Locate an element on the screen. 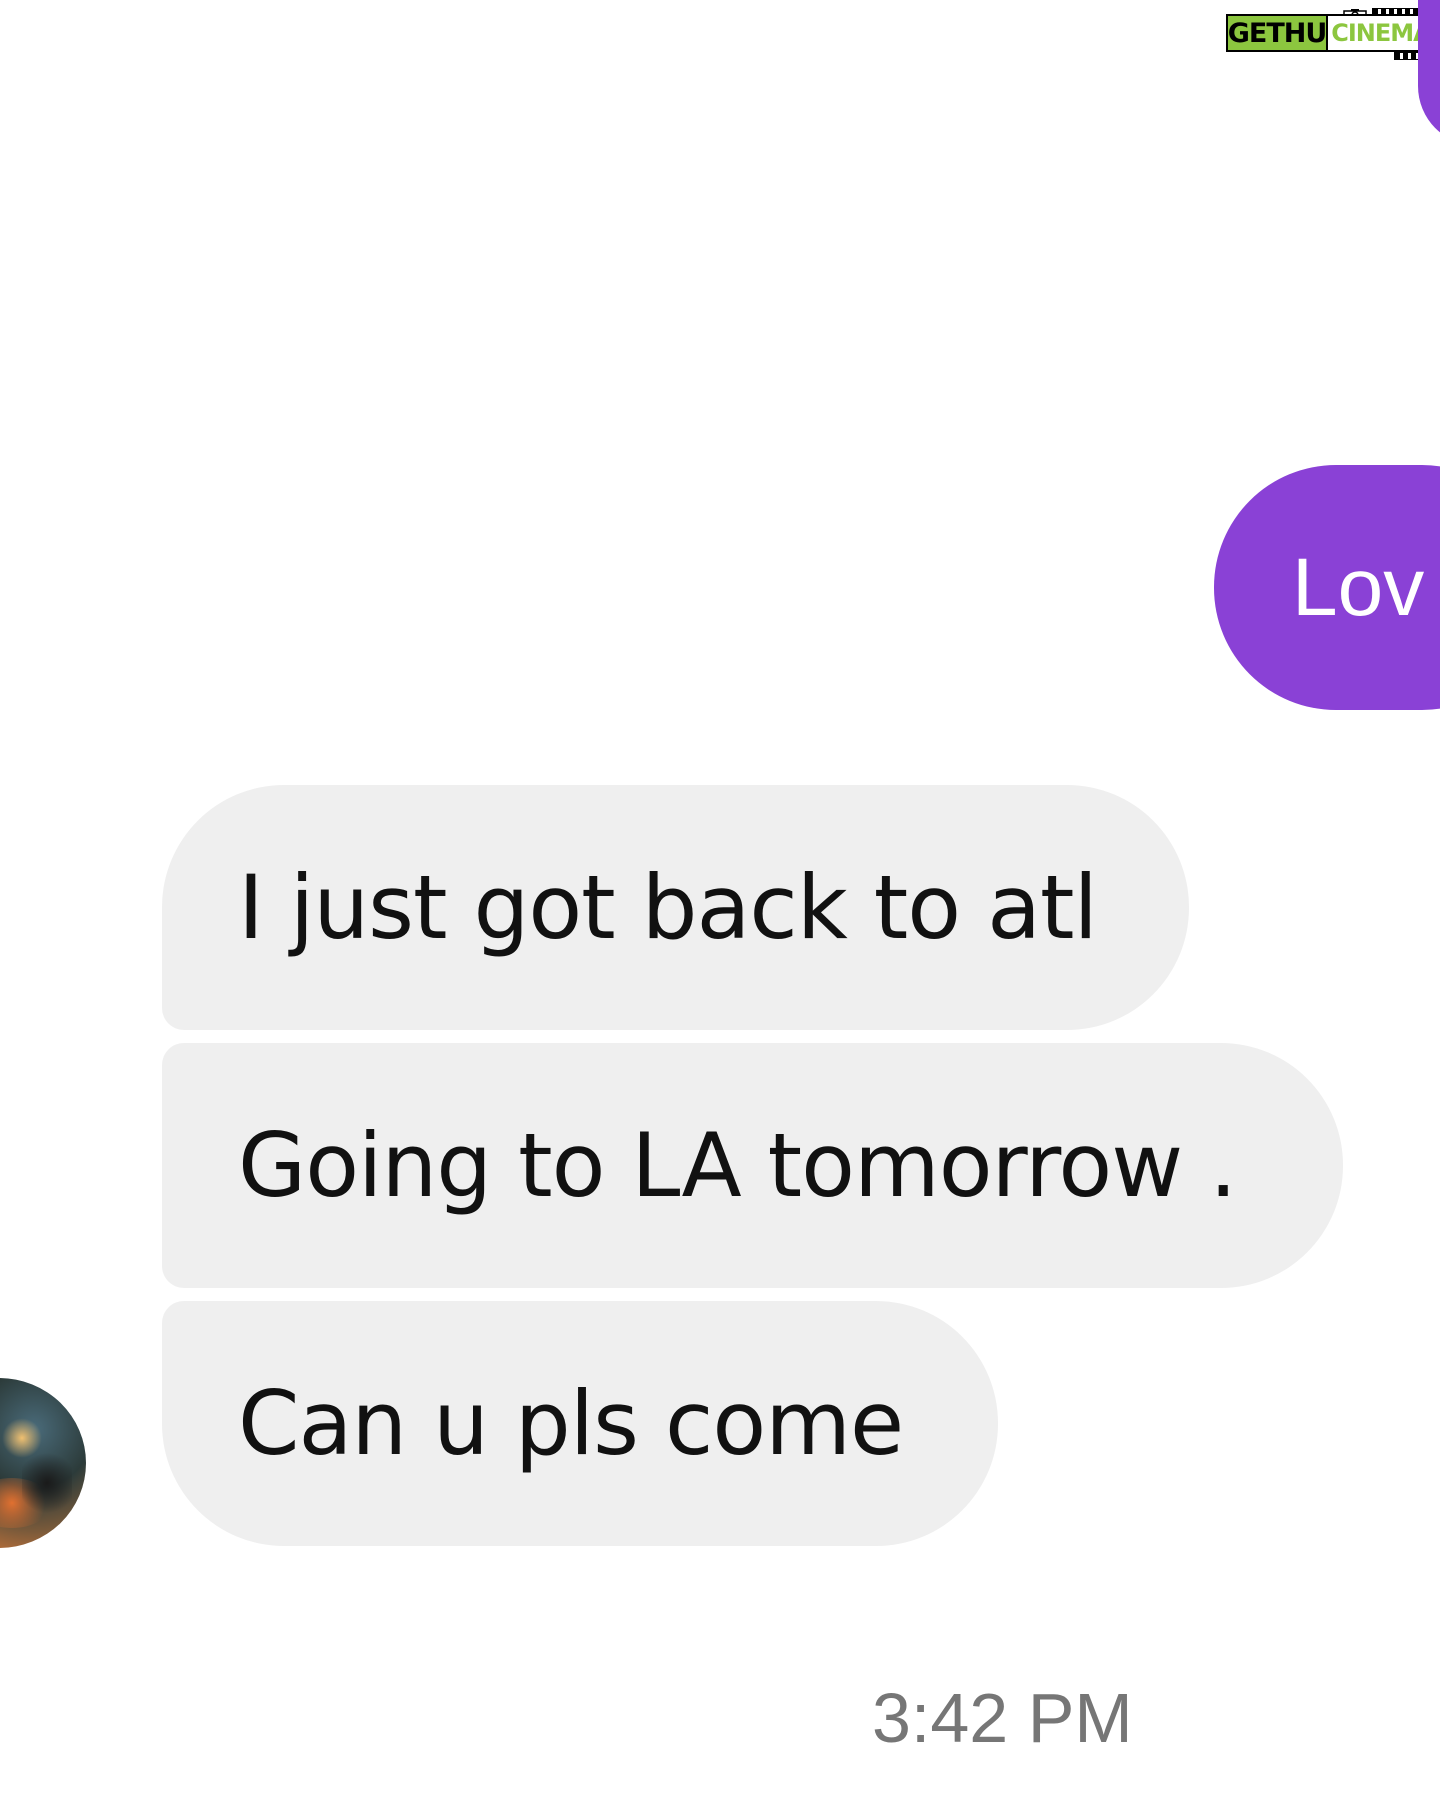 This screenshot has height=1800, width=1440. message-timestamp: 3:42 PM is located at coordinates (1002, 1718).